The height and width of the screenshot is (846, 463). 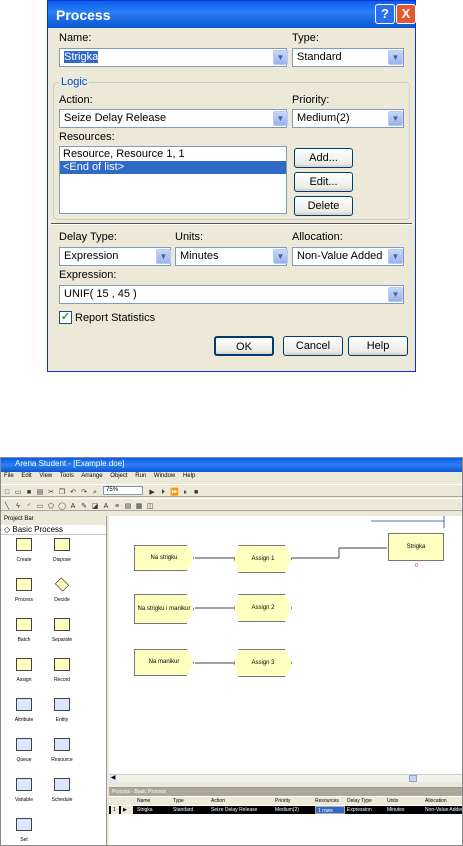 I want to click on help-button: Help, so click(x=378, y=346).